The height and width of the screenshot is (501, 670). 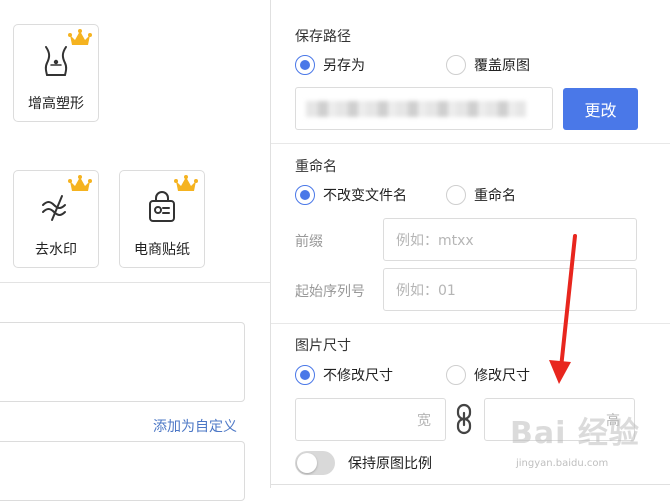 I want to click on save-path-title: 保存路径, so click(x=323, y=37).